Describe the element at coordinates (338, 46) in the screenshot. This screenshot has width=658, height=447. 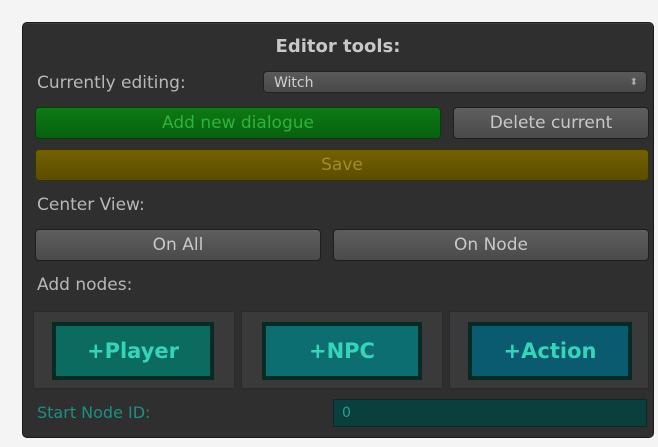
I see `panel-title: Editor tools:` at that location.